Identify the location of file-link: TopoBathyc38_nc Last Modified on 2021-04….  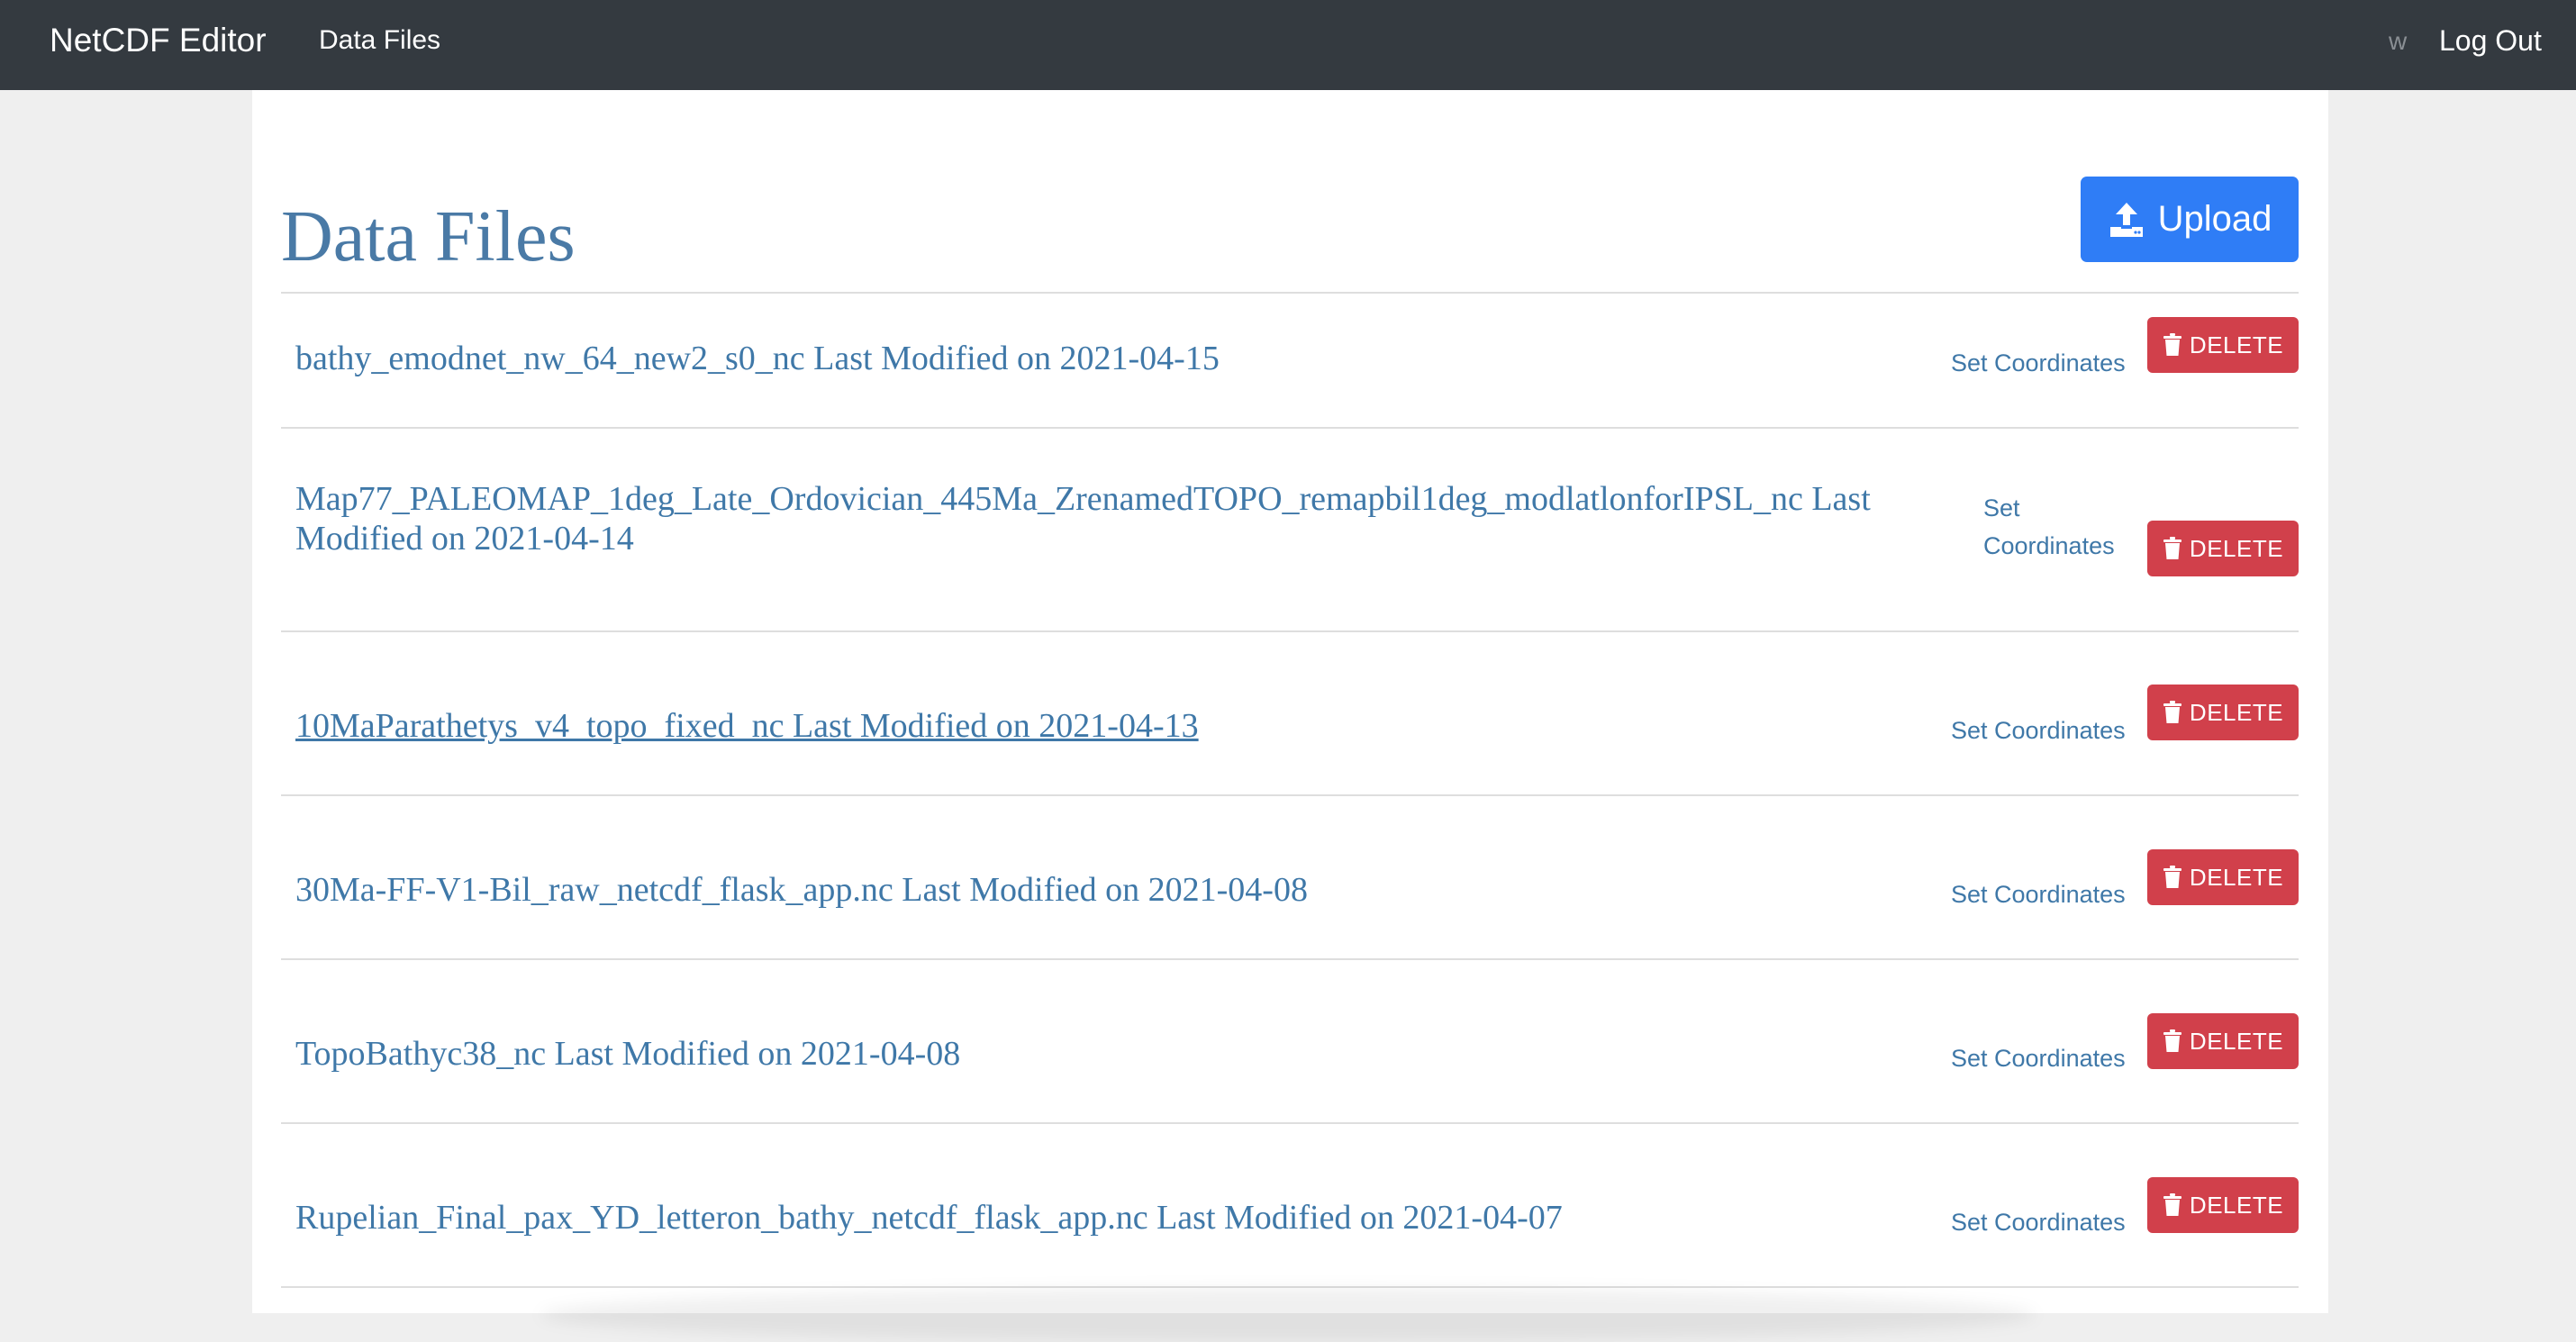
(627, 1054).